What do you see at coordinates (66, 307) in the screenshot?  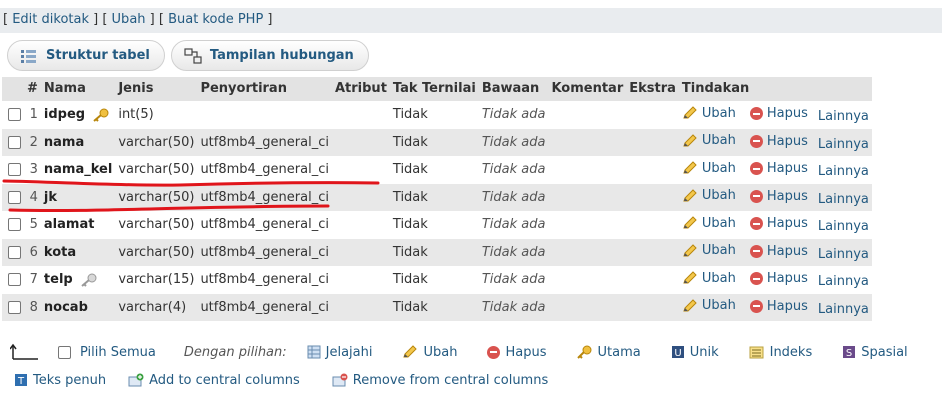 I see `field-name: nocab` at bounding box center [66, 307].